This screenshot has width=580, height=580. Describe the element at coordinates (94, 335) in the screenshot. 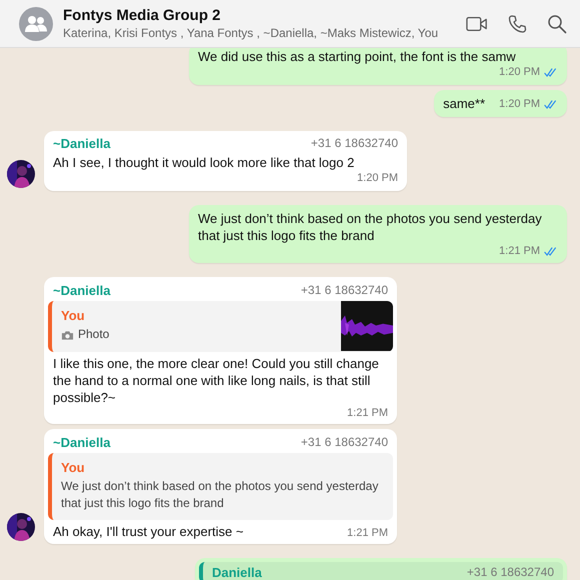

I see `quote-text: Photo` at that location.